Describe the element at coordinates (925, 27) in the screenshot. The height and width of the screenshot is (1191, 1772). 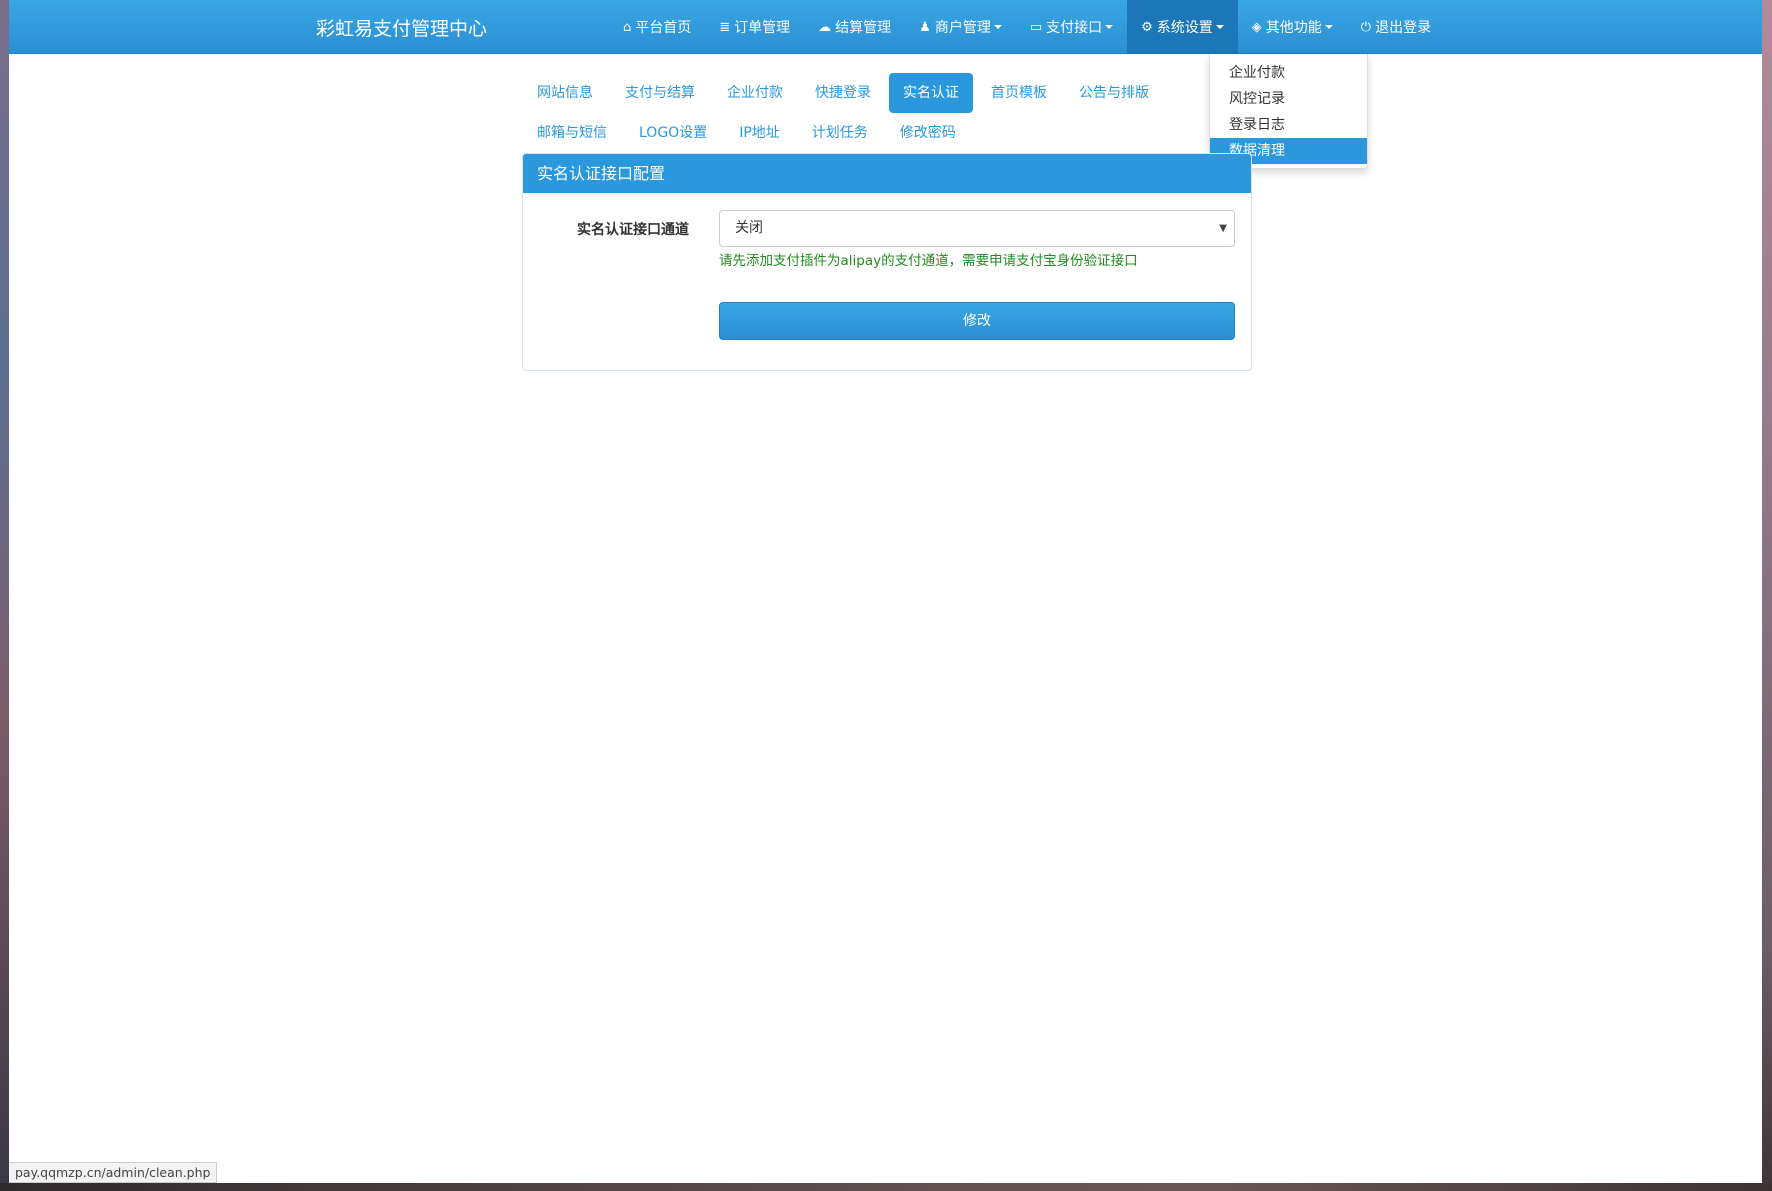
I see `user-icon: ♟` at that location.